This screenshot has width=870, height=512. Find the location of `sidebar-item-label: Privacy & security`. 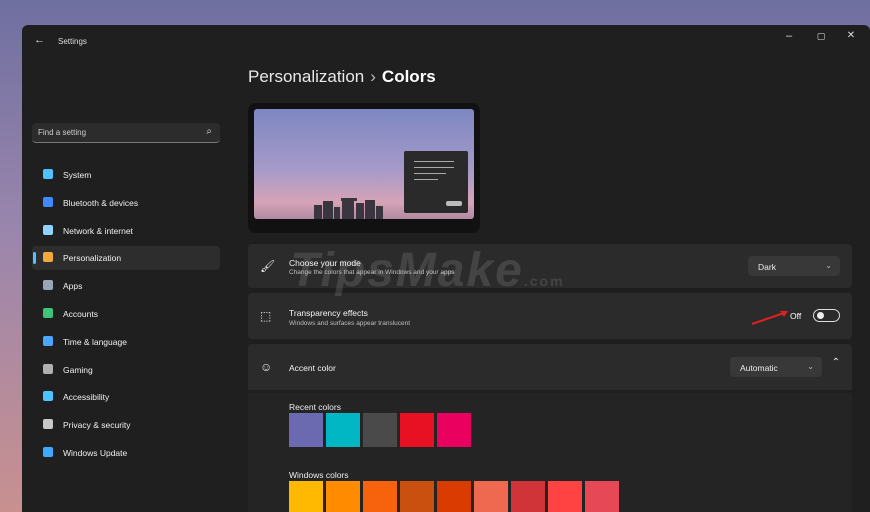

sidebar-item-label: Privacy & security is located at coordinates (97, 425).